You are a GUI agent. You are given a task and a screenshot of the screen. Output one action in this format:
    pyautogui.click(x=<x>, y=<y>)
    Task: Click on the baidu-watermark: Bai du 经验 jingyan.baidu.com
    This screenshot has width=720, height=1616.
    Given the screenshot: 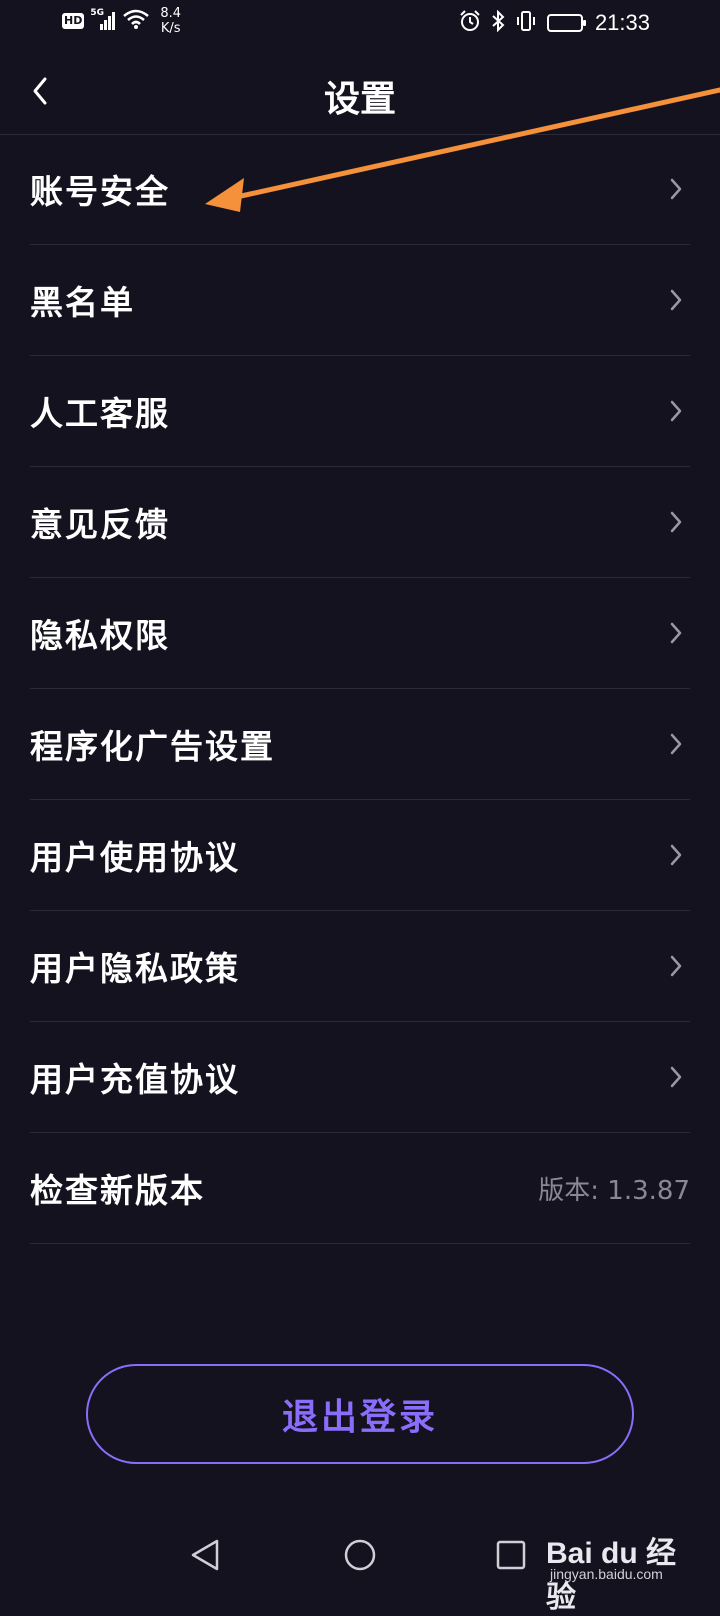 What is the action you would take?
    pyautogui.click(x=621, y=1570)
    